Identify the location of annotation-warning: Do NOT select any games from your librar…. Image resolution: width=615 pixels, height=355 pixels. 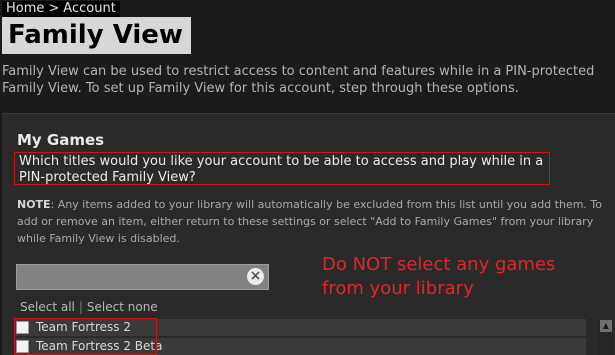
(439, 276).